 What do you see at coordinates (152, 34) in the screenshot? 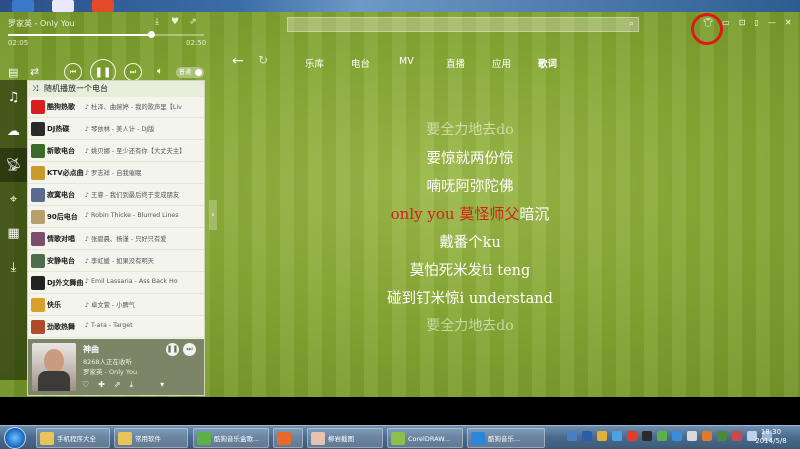
I see `progress-knob` at bounding box center [152, 34].